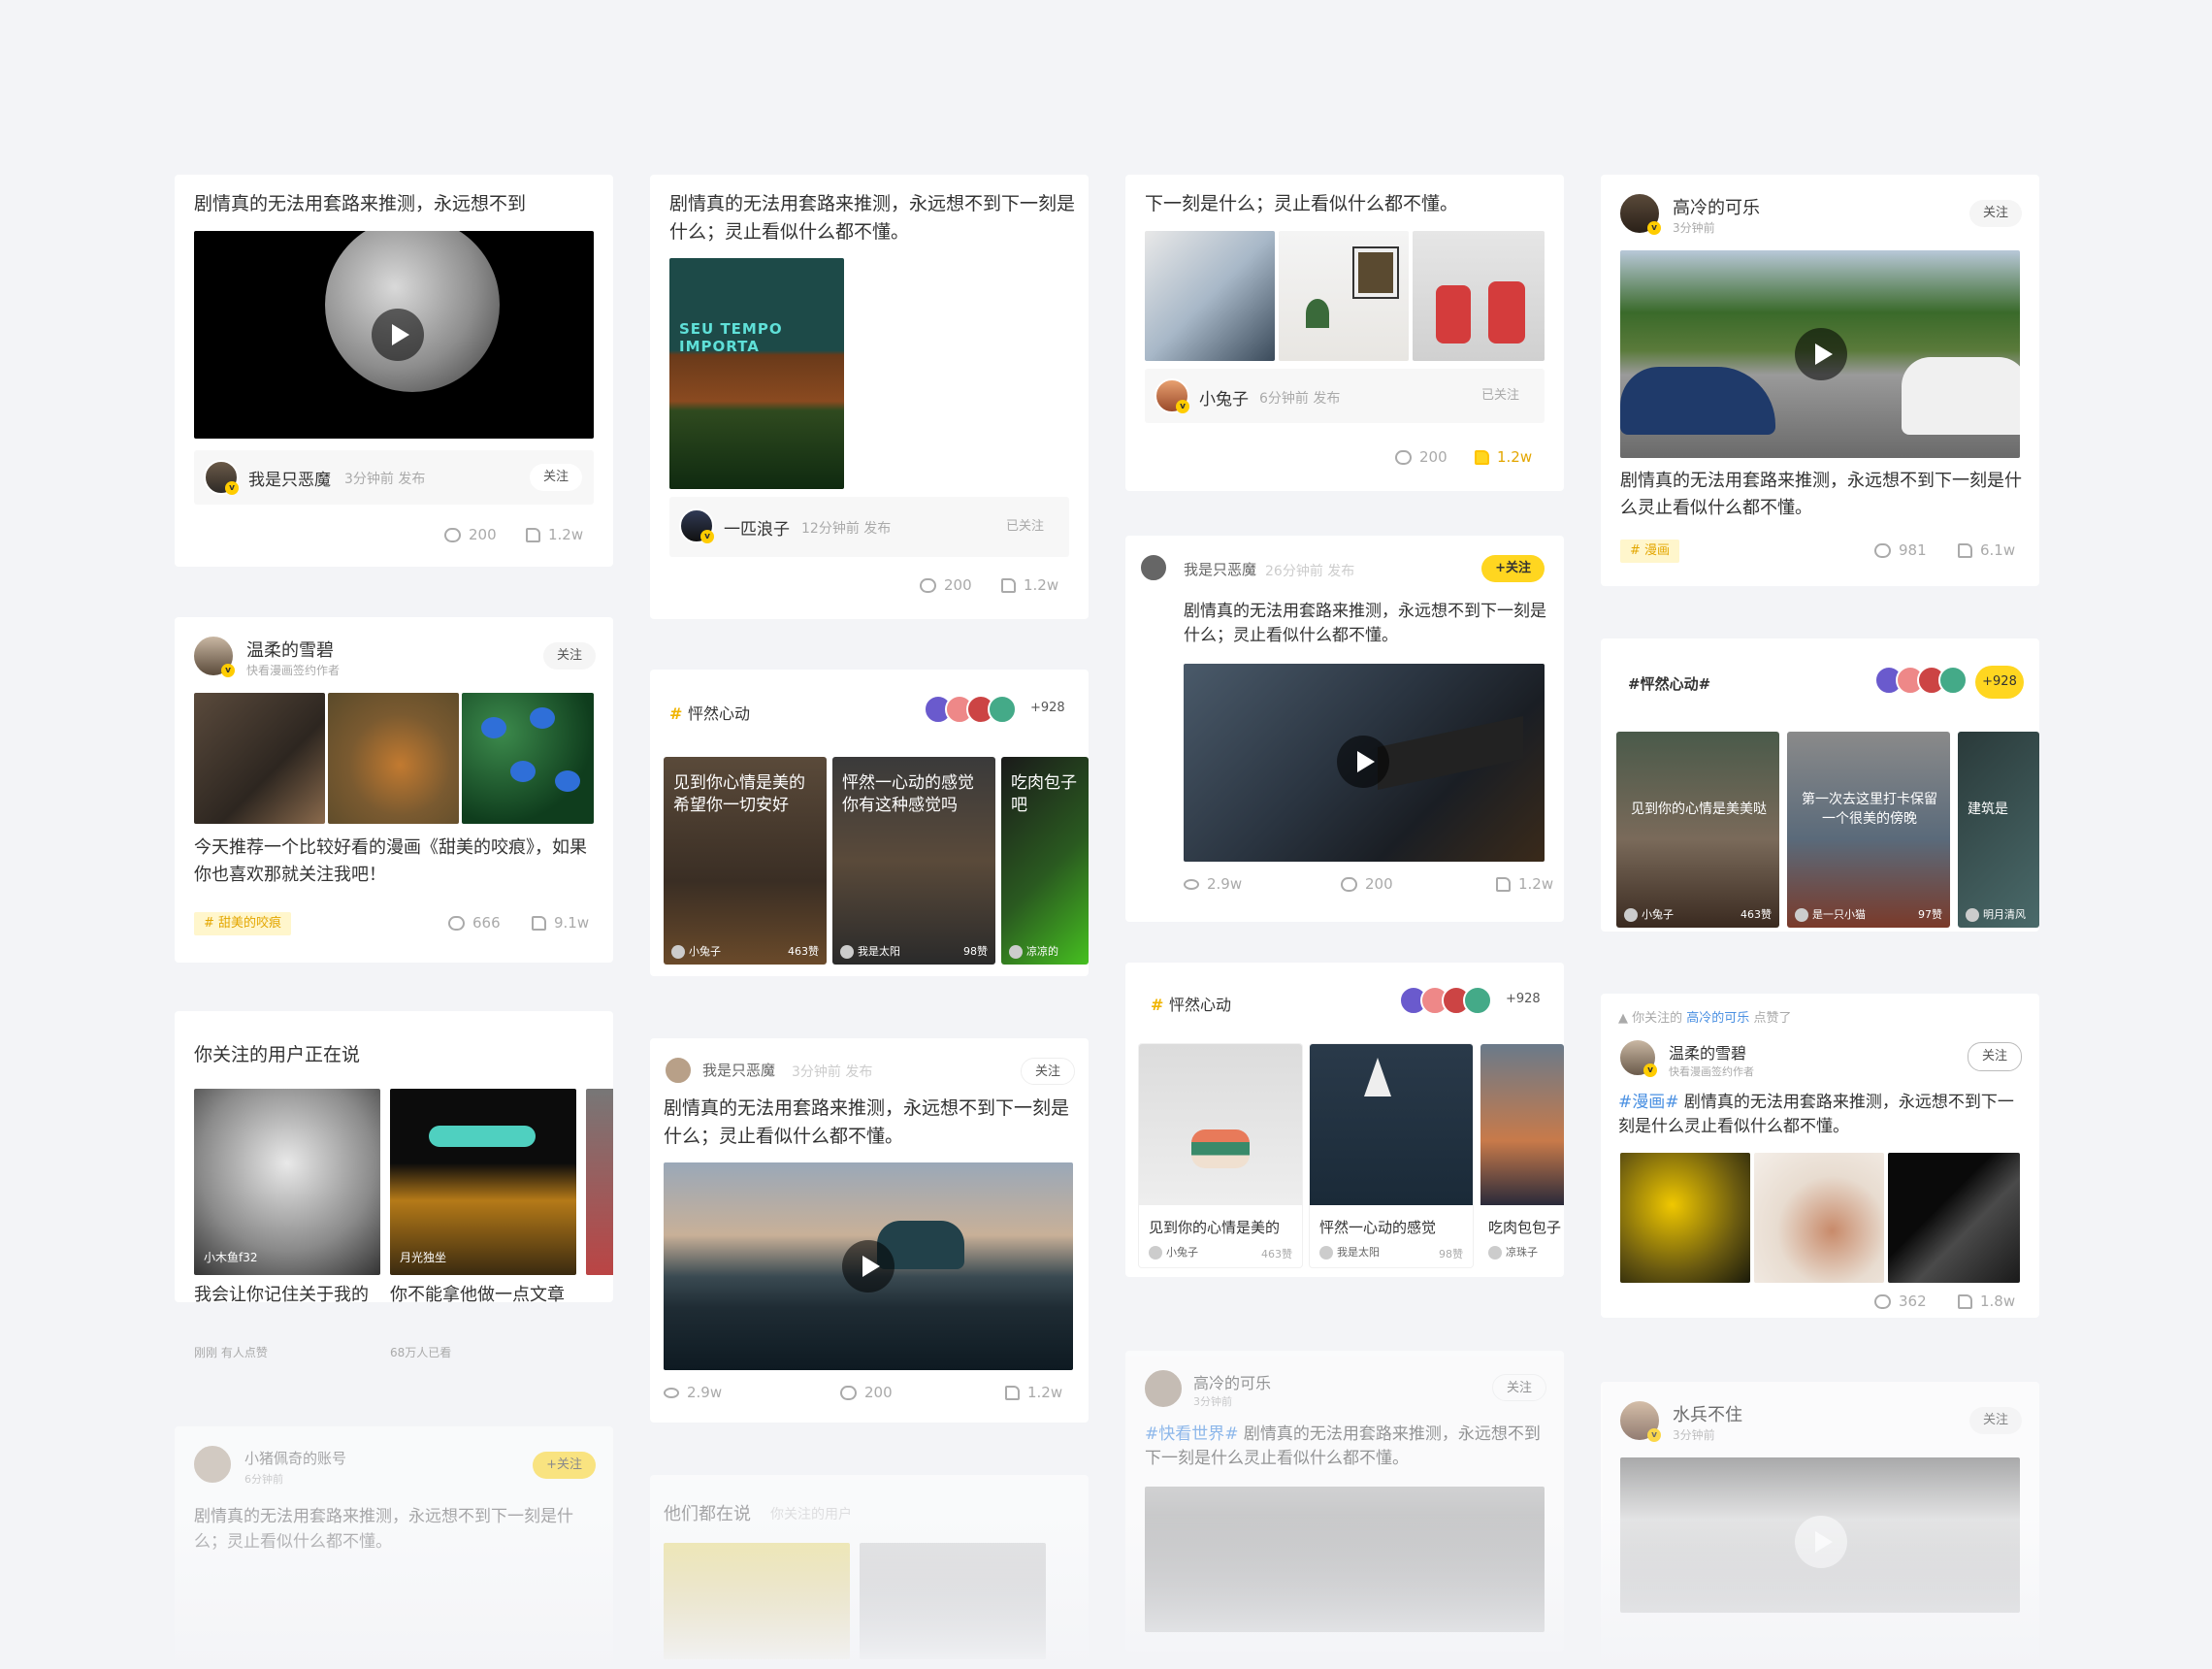 The image size is (2212, 1669). What do you see at coordinates (1718, 1019) in the screenshot?
I see `notice-user-link: 高冷的可乐` at bounding box center [1718, 1019].